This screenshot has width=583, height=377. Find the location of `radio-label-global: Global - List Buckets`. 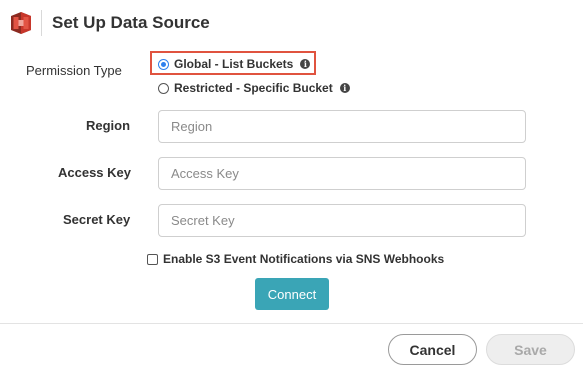

radio-label-global: Global - List Buckets is located at coordinates (234, 64).